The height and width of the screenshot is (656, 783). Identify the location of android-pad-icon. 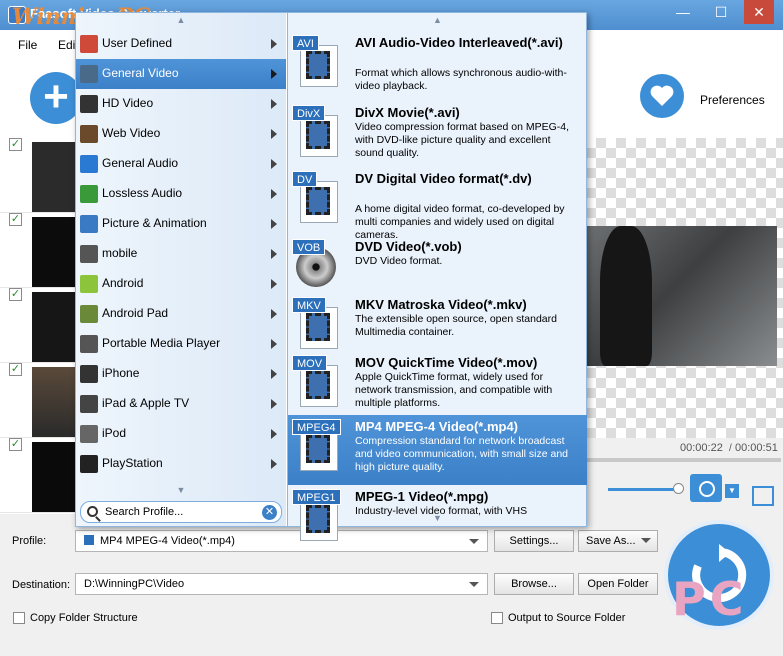
(89, 314).